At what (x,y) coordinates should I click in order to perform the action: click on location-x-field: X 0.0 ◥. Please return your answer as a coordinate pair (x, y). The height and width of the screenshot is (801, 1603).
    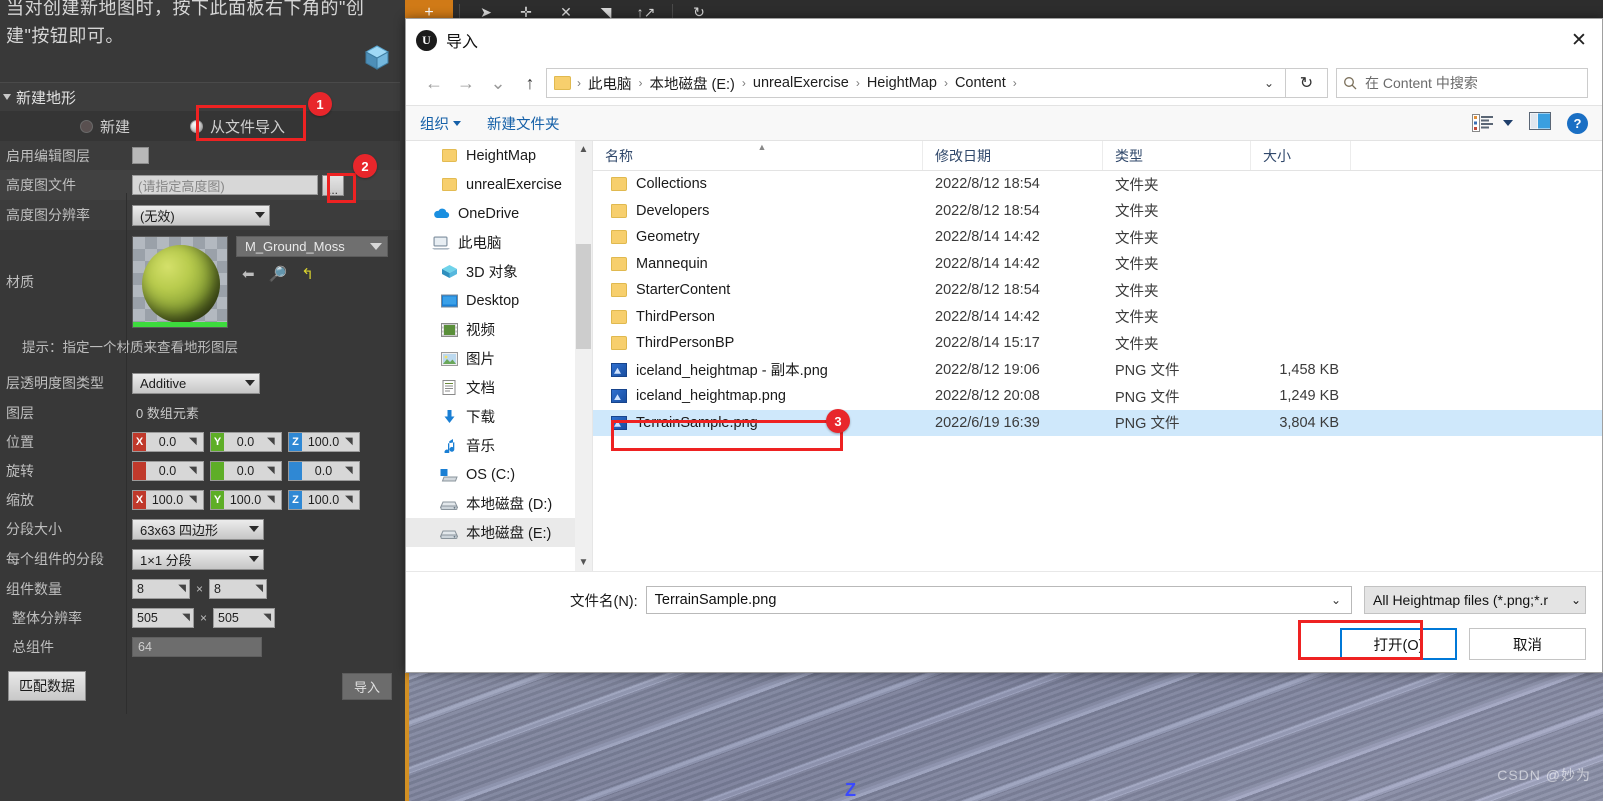
    Looking at the image, I should click on (168, 441).